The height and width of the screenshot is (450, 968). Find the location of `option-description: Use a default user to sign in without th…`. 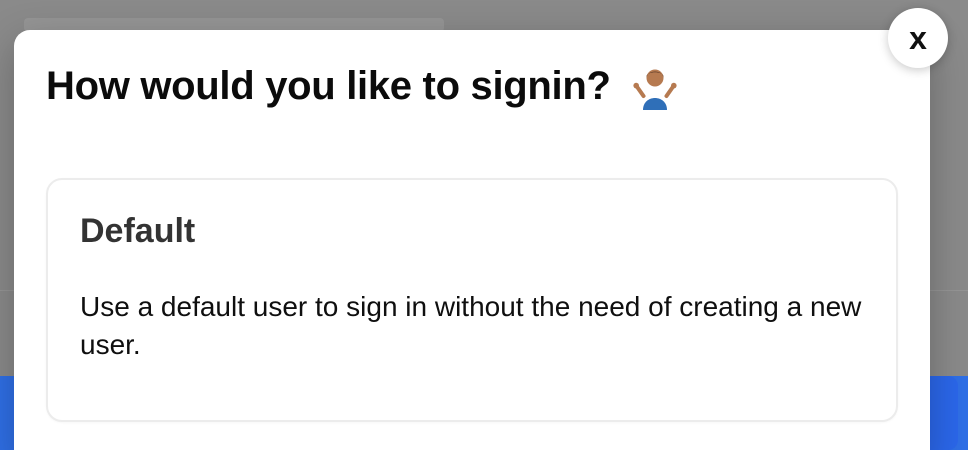

option-description: Use a default user to sign in without th… is located at coordinates (471, 325).